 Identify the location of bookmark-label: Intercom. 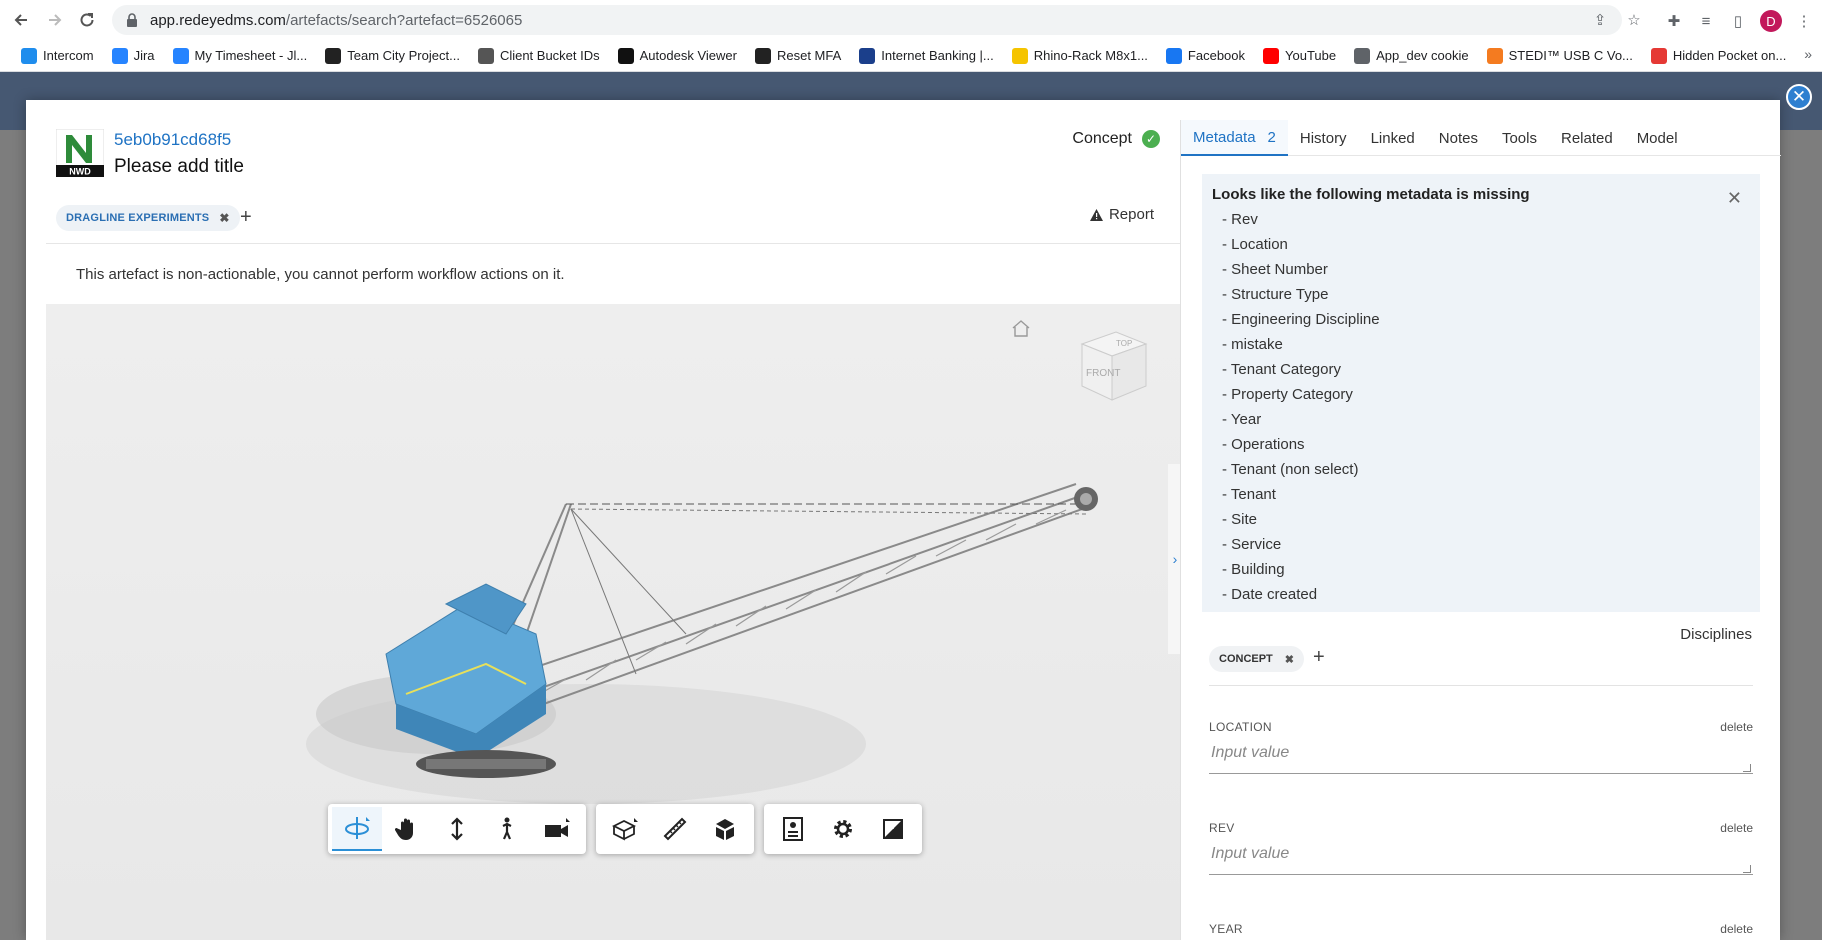
(68, 55).